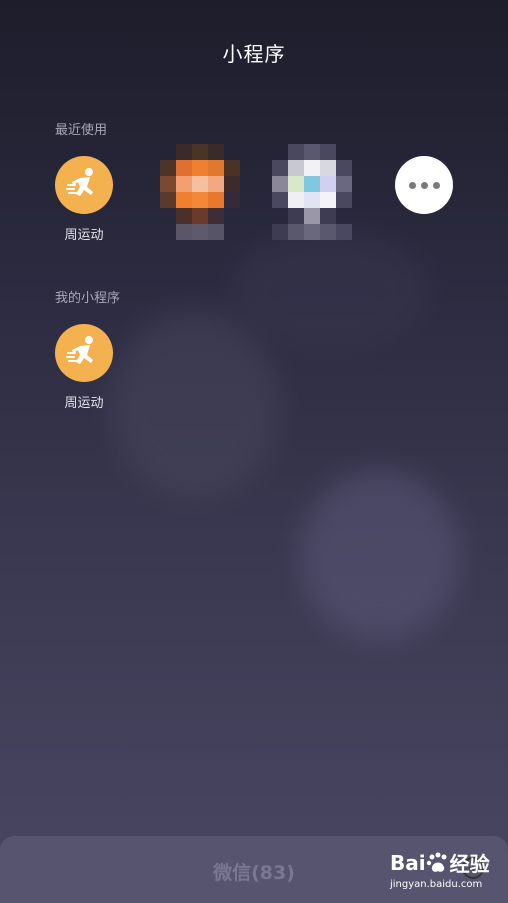 Image resolution: width=508 pixels, height=903 pixels. I want to click on recent-app-zhouyundong: 周运动, so click(84, 199).